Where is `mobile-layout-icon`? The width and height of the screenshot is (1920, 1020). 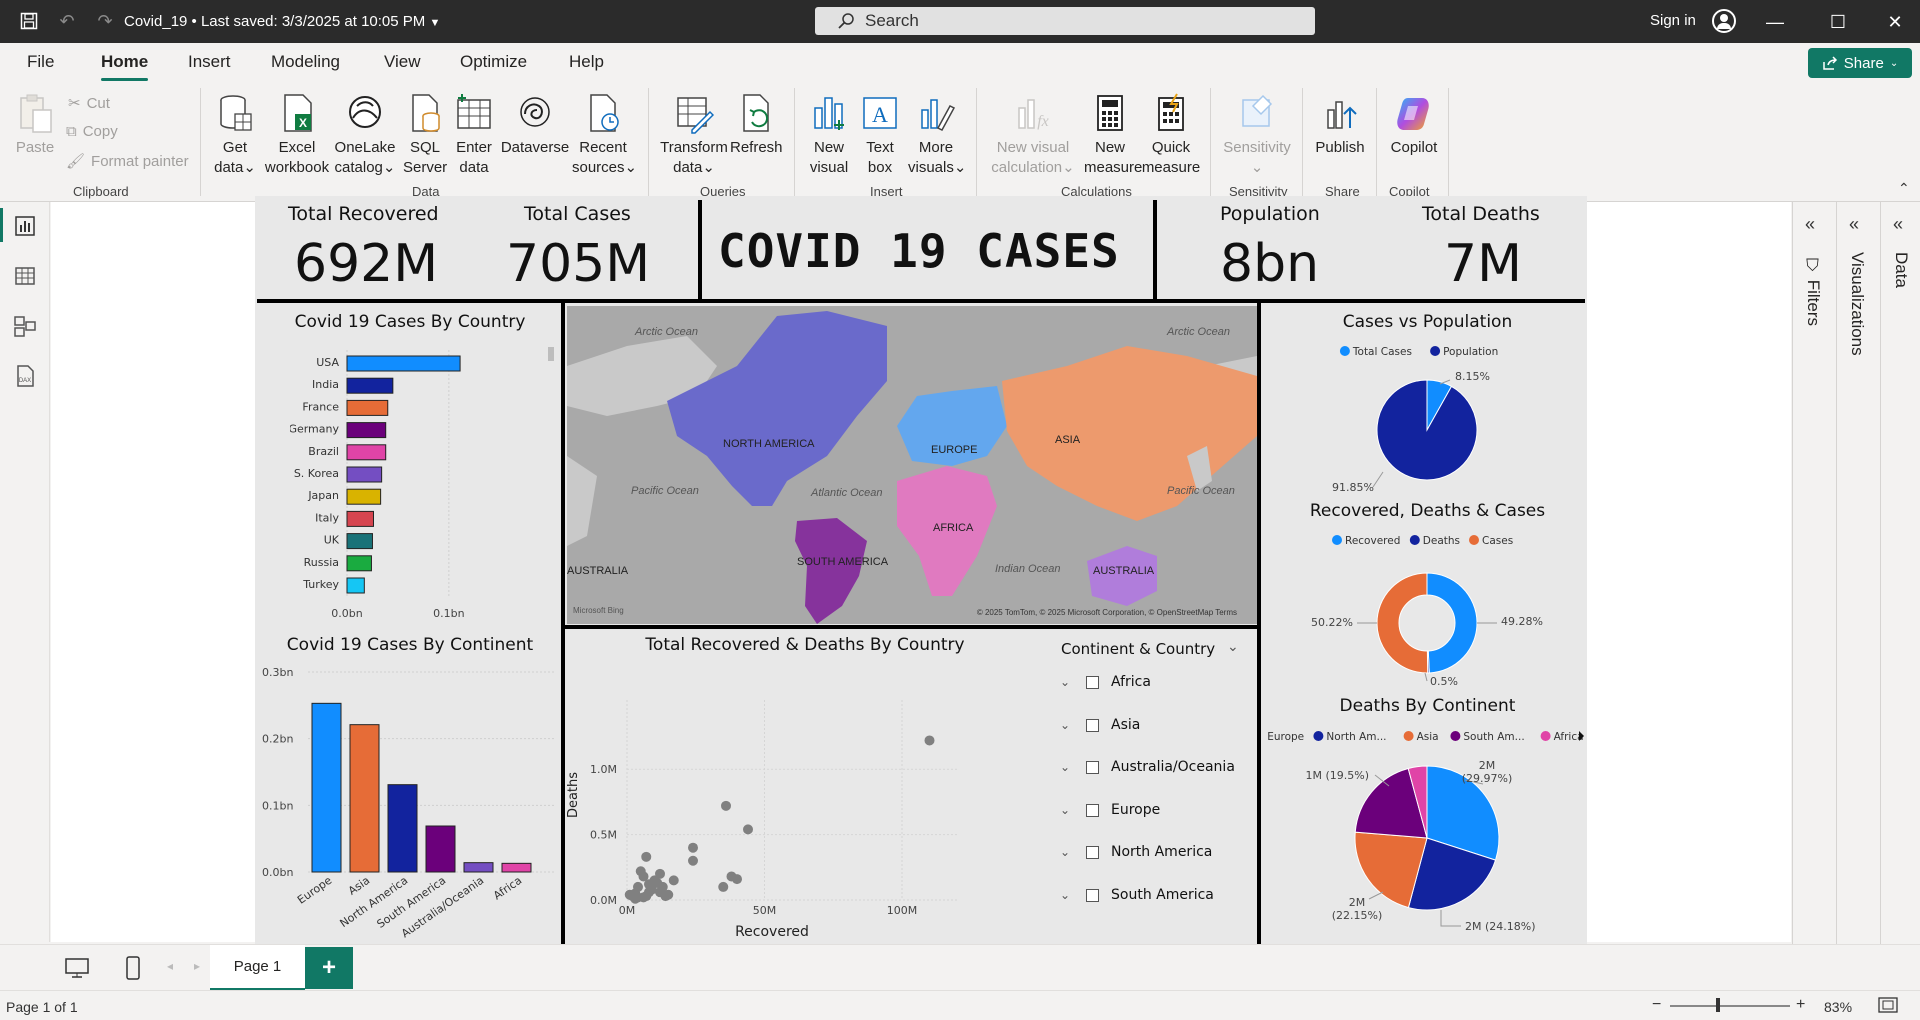 mobile-layout-icon is located at coordinates (133, 968).